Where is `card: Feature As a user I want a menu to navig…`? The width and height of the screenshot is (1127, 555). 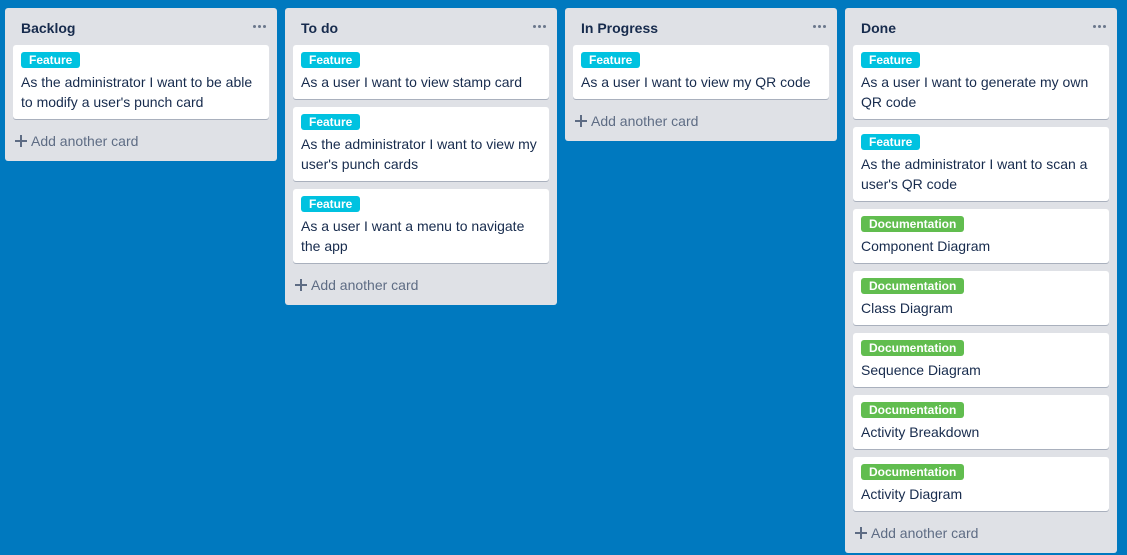
card: Feature As a user I want a menu to navig… is located at coordinates (421, 226).